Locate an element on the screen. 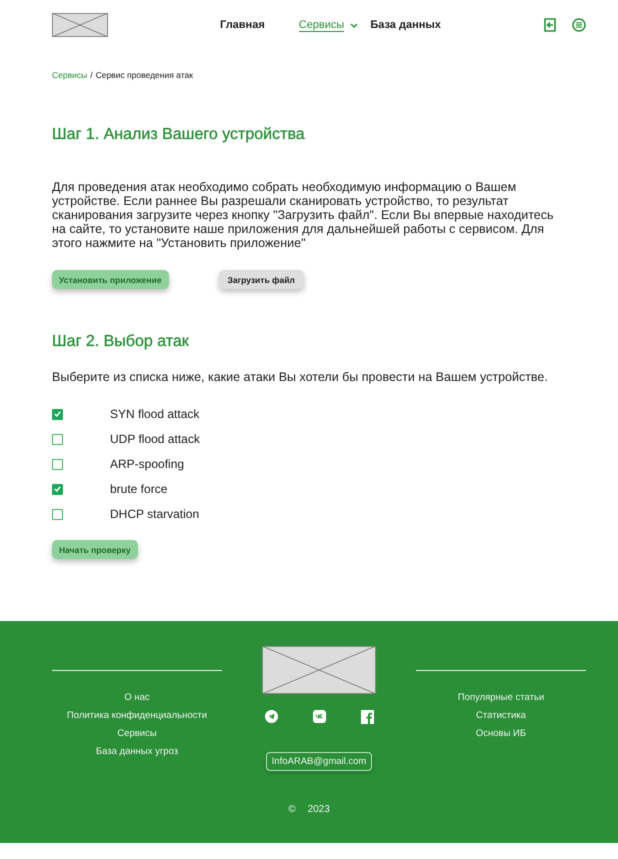 The height and width of the screenshot is (859, 618). copyright-year: 2023 is located at coordinates (319, 809).